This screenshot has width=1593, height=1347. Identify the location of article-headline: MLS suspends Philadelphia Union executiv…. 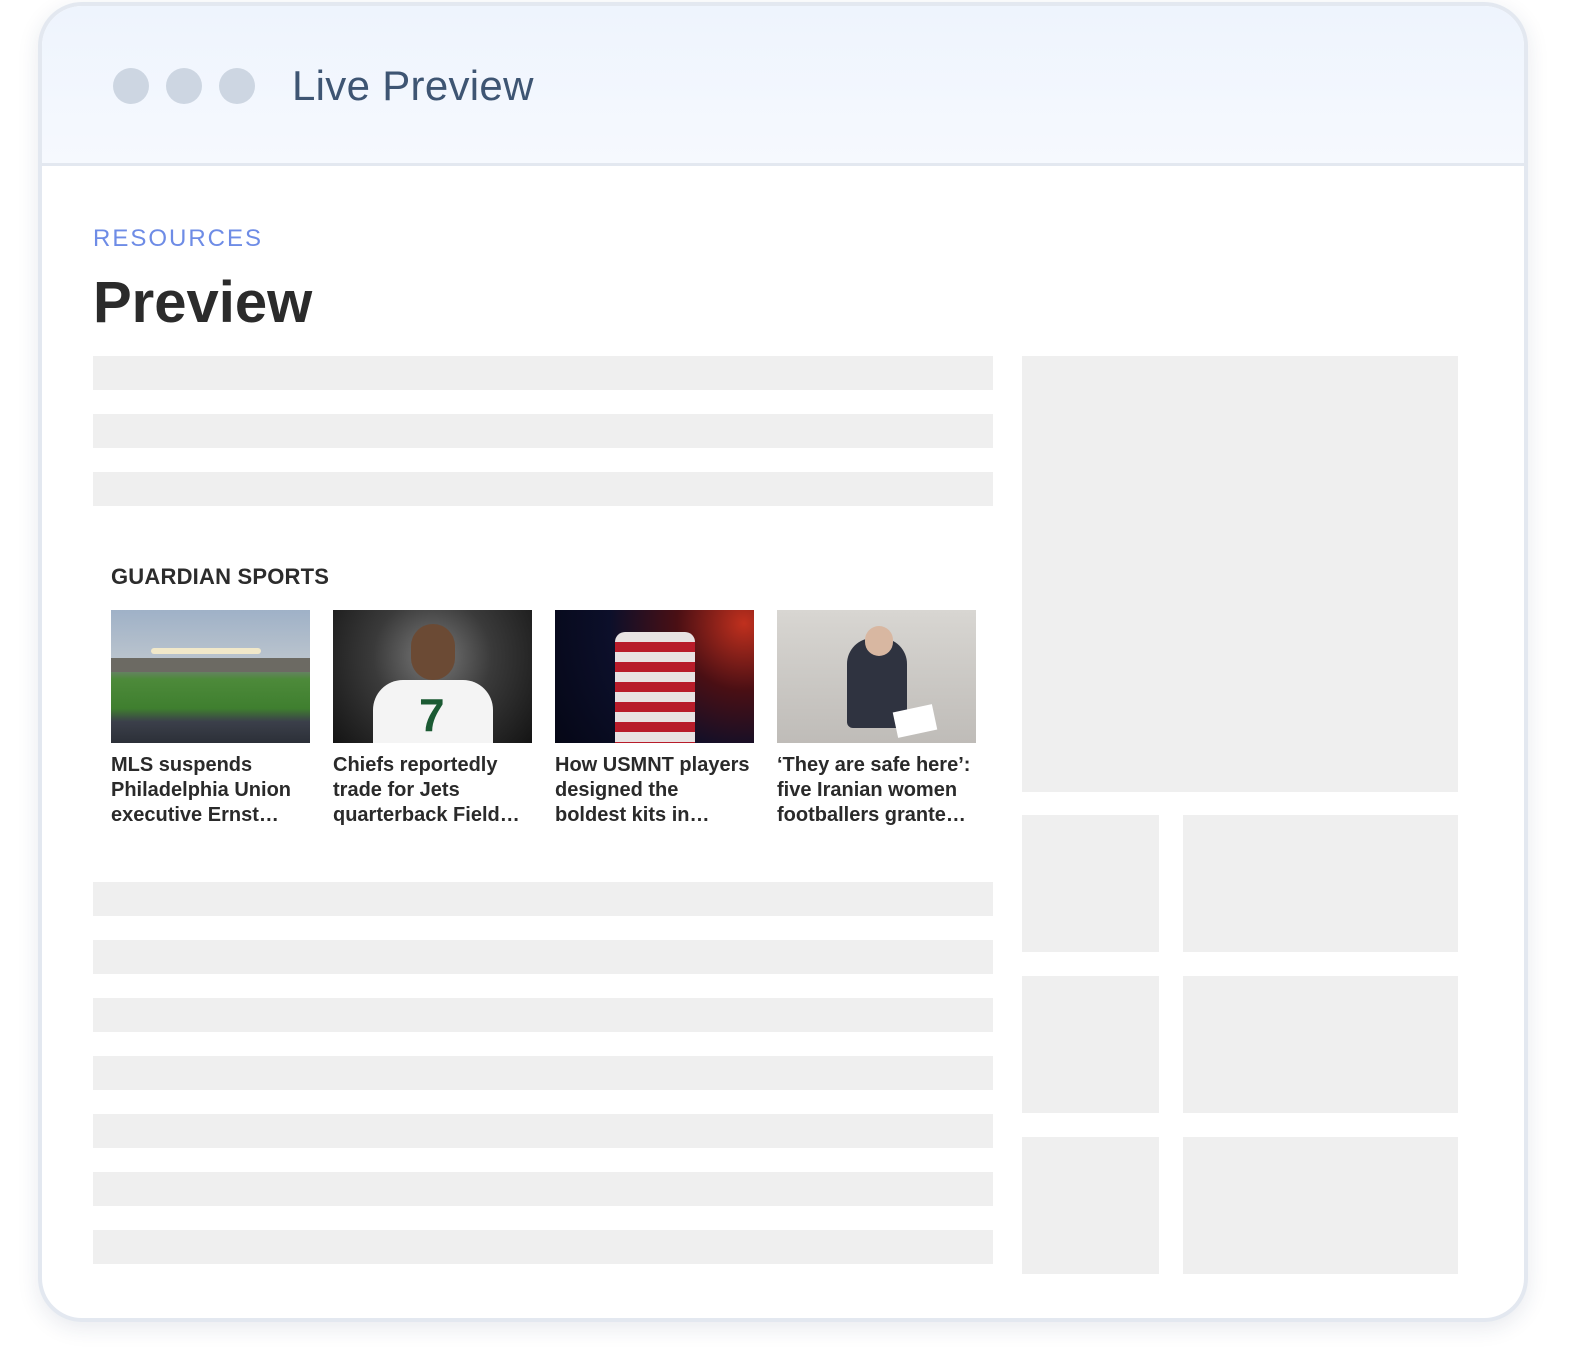
(210, 790).